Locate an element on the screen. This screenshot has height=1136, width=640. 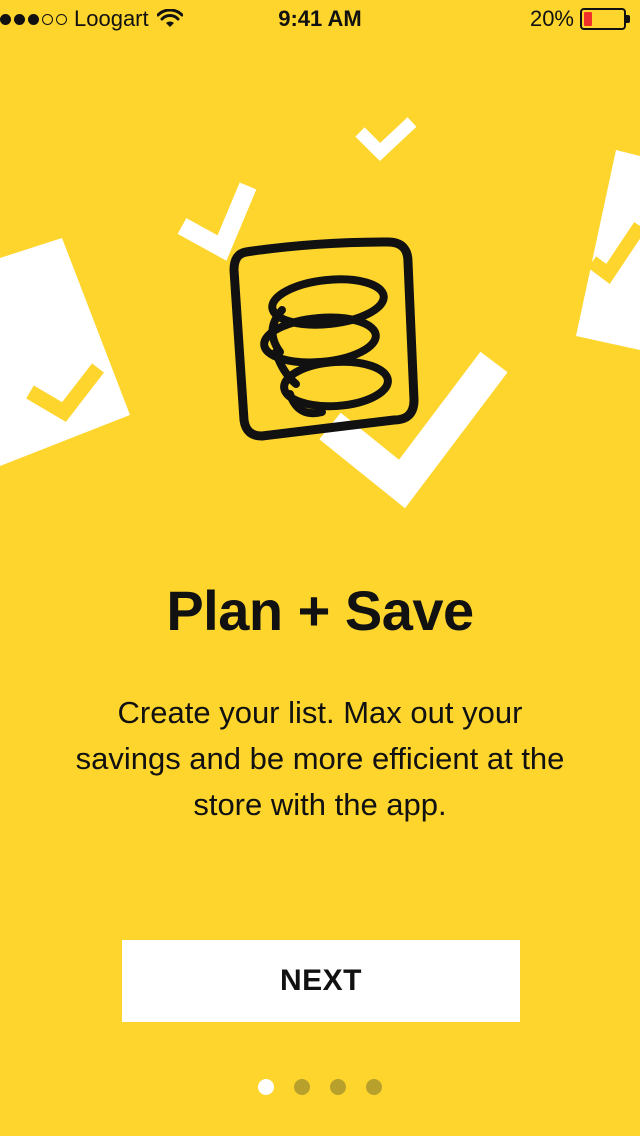
page-indicator is located at coordinates (320, 1088).